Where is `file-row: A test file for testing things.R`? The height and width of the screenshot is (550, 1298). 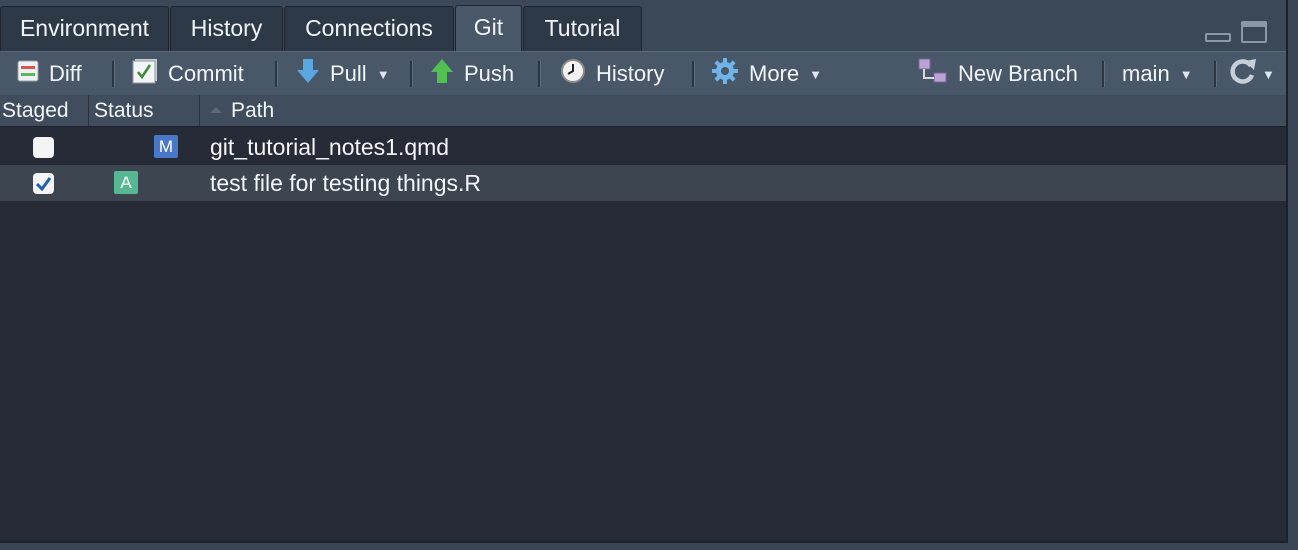
file-row: A test file for testing things.R is located at coordinates (643, 183).